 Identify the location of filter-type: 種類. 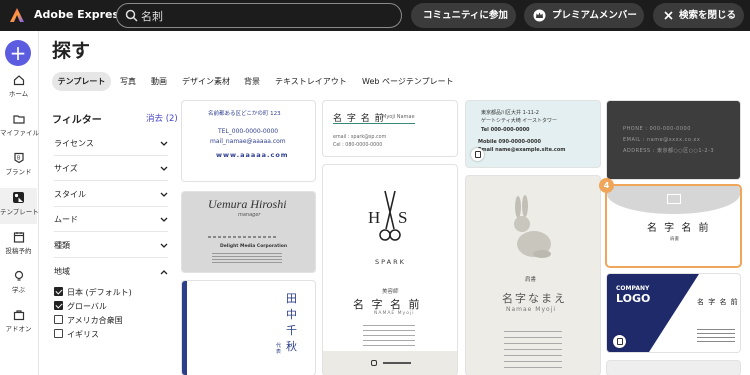
(111, 246).